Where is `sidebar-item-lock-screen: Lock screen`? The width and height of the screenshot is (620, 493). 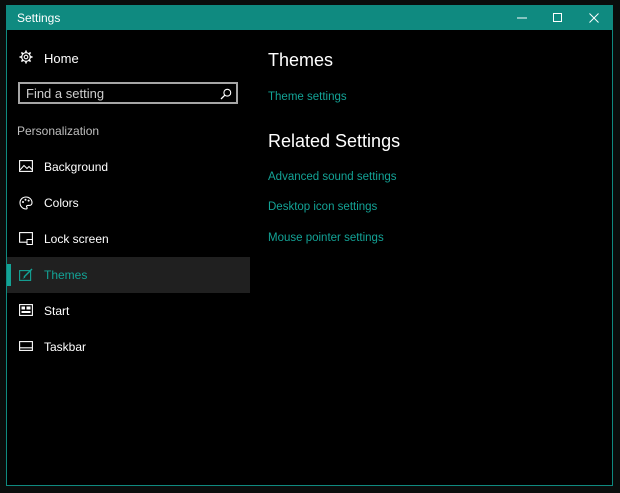 sidebar-item-lock-screen: Lock screen is located at coordinates (128, 239).